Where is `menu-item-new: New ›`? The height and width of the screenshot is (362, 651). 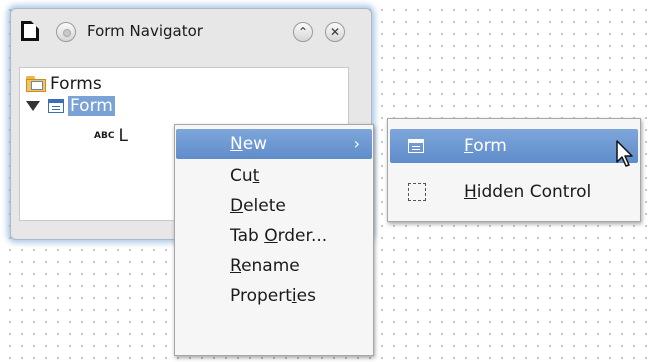
menu-item-new: New › is located at coordinates (274, 144).